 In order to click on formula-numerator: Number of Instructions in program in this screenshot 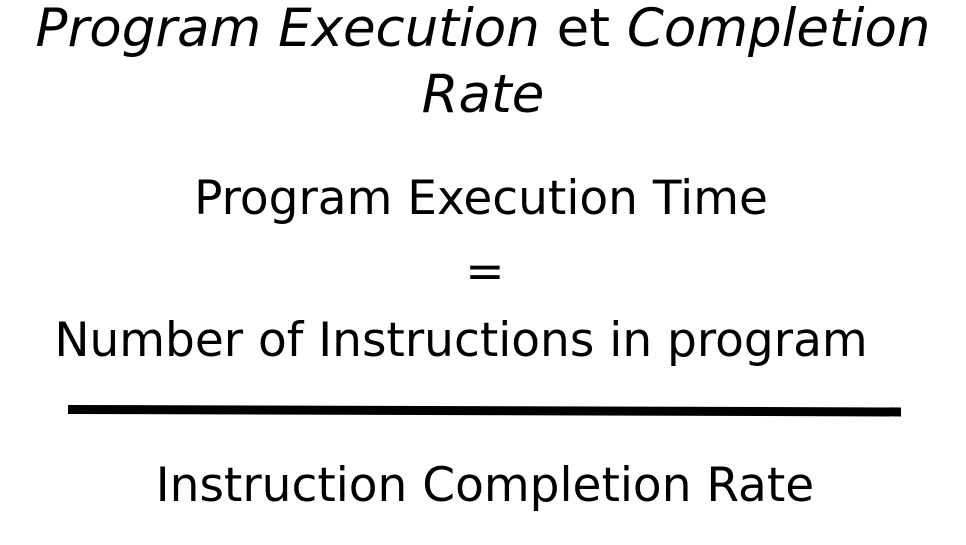, I will do `click(461, 340)`.